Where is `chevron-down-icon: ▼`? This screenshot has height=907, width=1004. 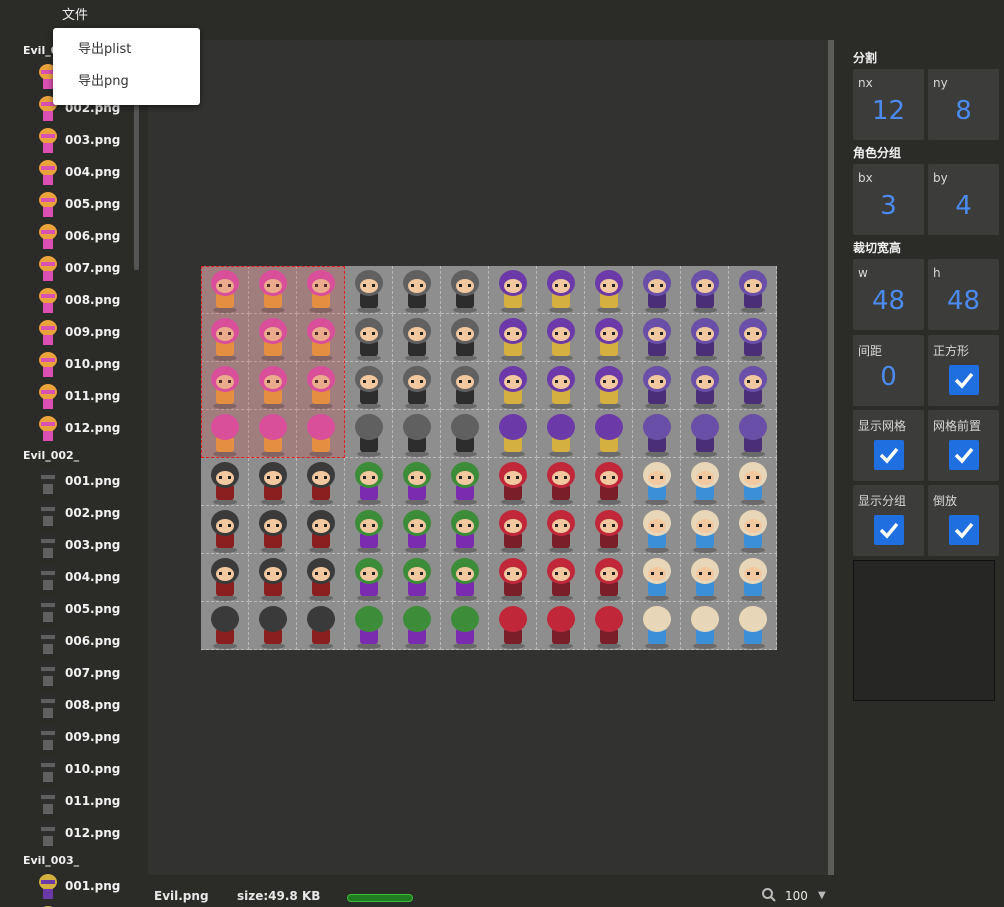 chevron-down-icon: ▼ is located at coordinates (822, 895).